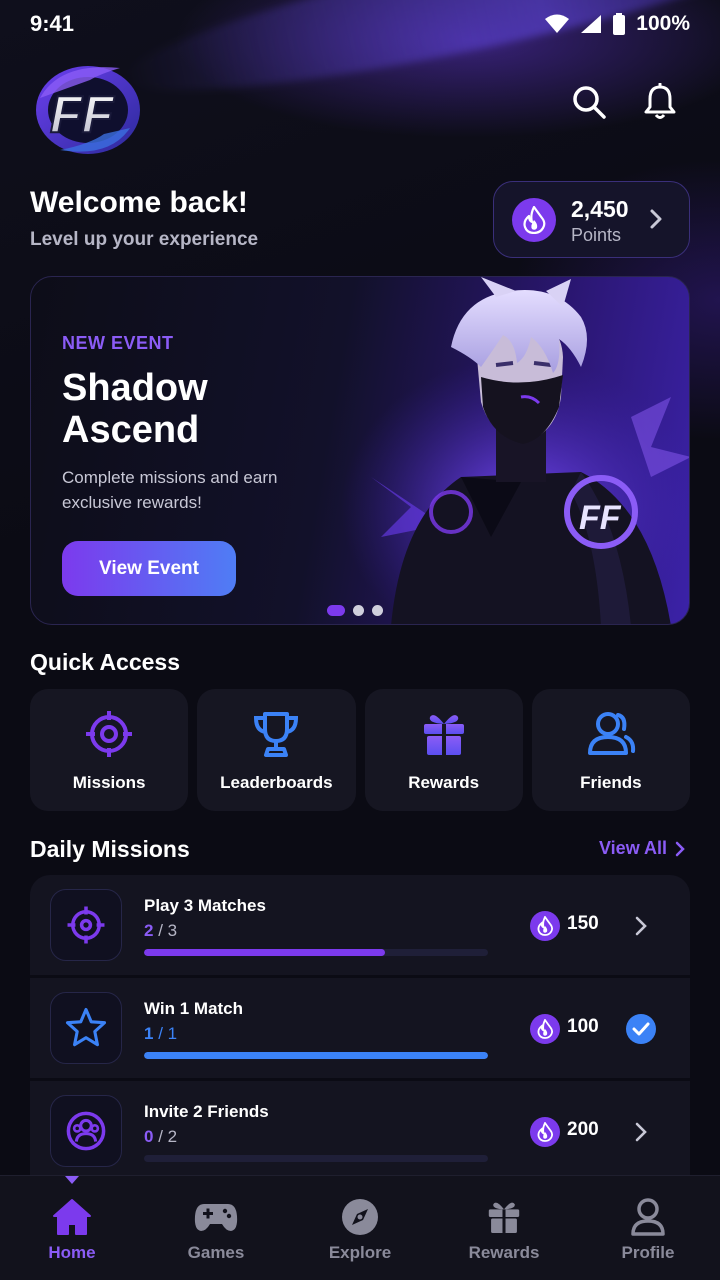  Describe the element at coordinates (648, 1217) in the screenshot. I see `profile-icon` at that location.